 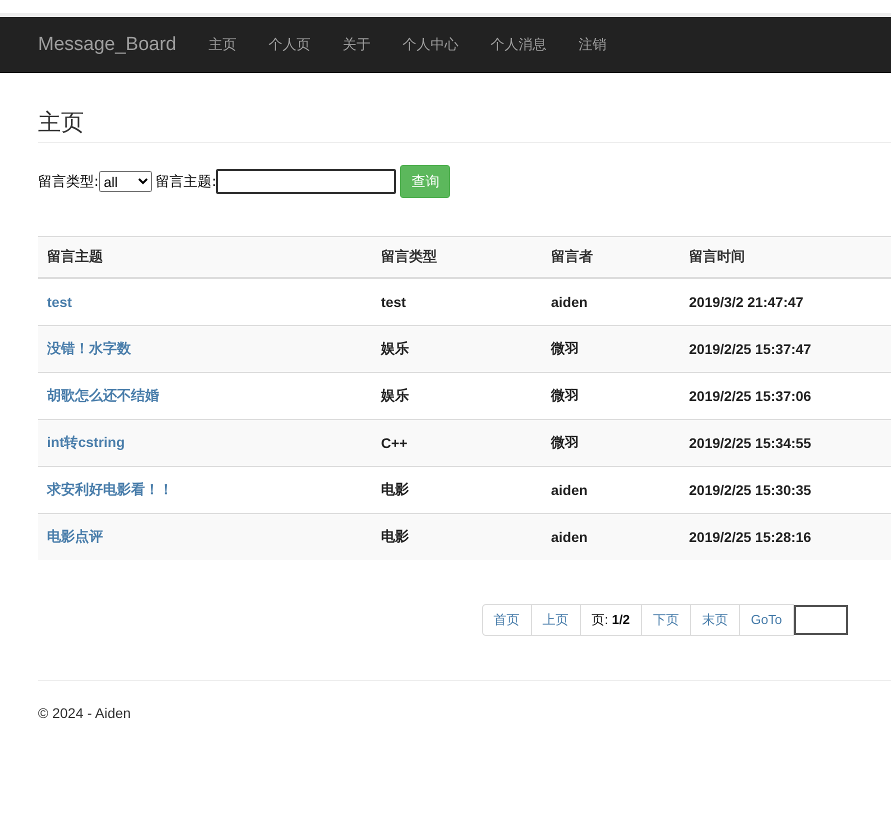 What do you see at coordinates (750, 396) in the screenshot?
I see `table-cell: 2019/2/25 15:37:06` at bounding box center [750, 396].